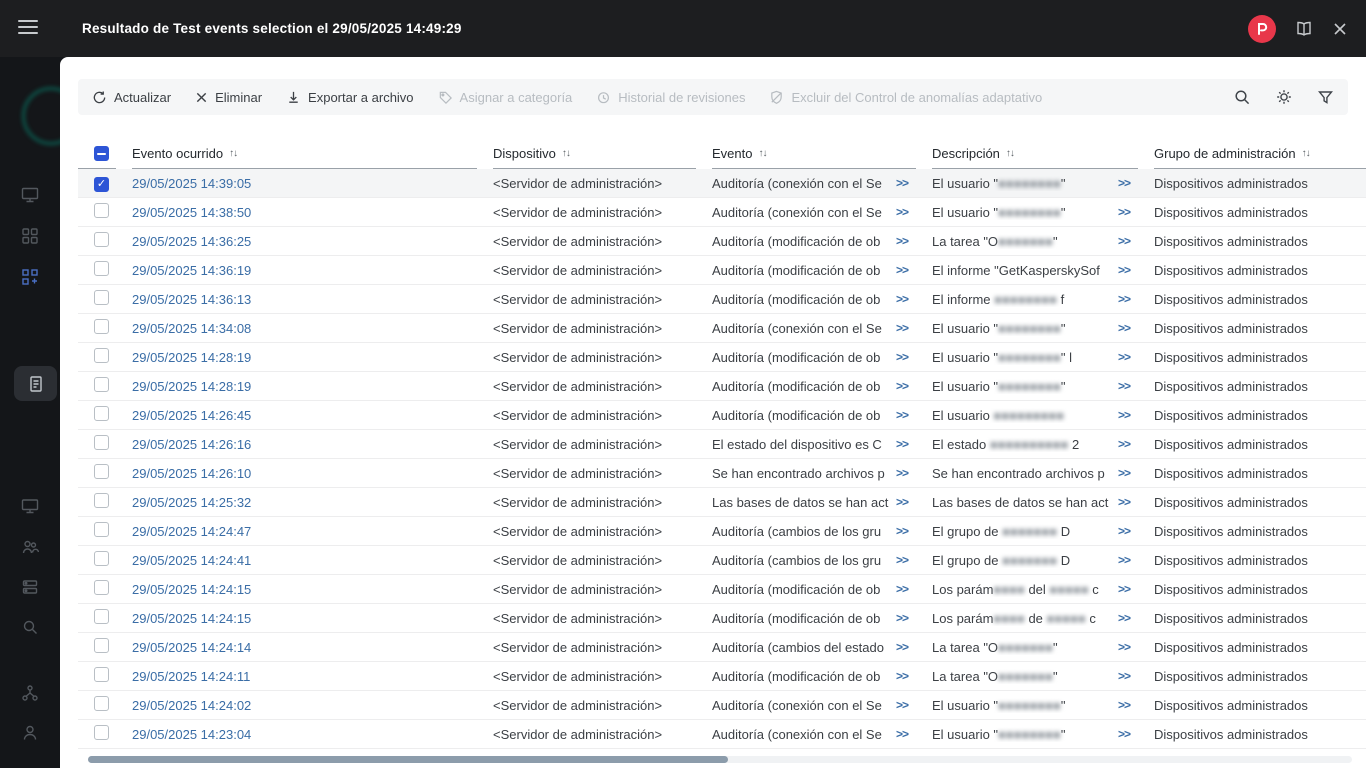  What do you see at coordinates (350, 97) in the screenshot?
I see `export-button: Exportar a archivo` at bounding box center [350, 97].